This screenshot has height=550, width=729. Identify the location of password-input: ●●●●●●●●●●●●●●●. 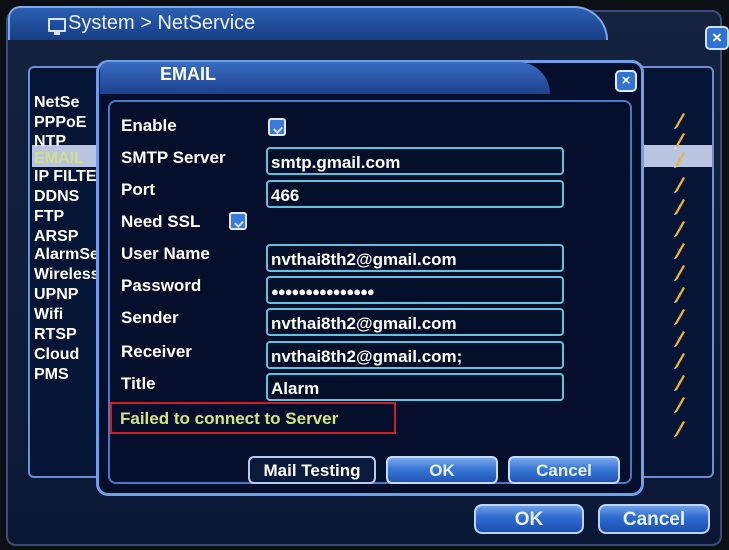
(415, 290).